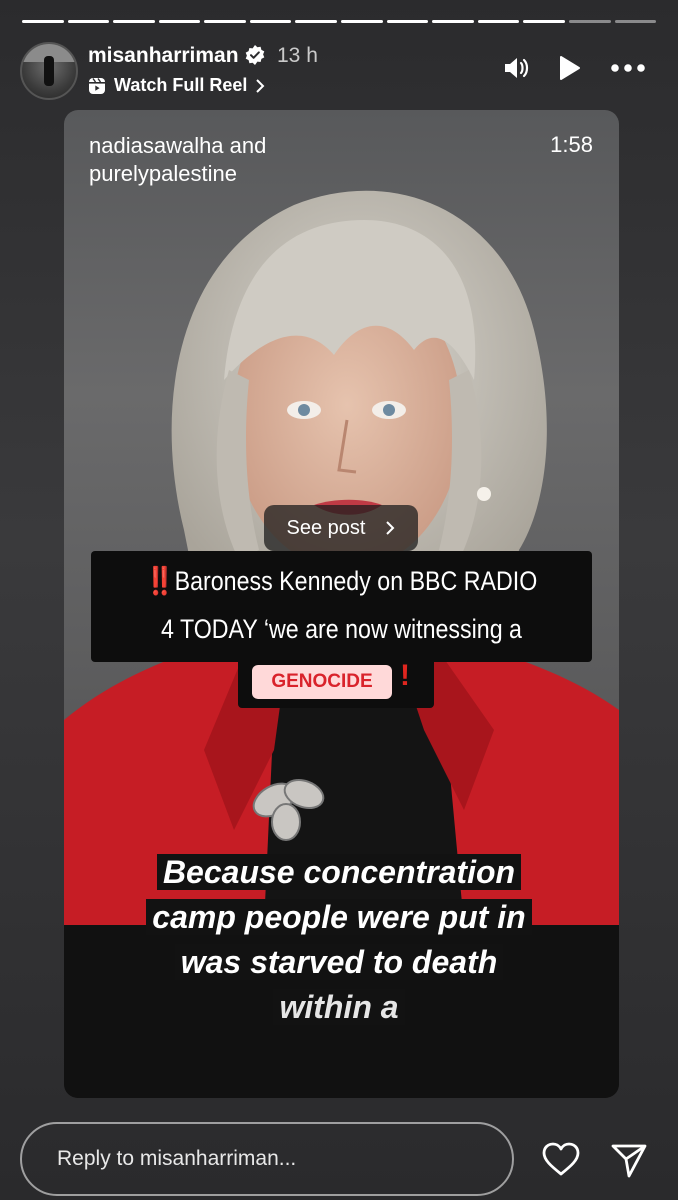 Image resolution: width=678 pixels, height=1200 pixels. What do you see at coordinates (163, 56) in the screenshot?
I see `username: misanharriman` at bounding box center [163, 56].